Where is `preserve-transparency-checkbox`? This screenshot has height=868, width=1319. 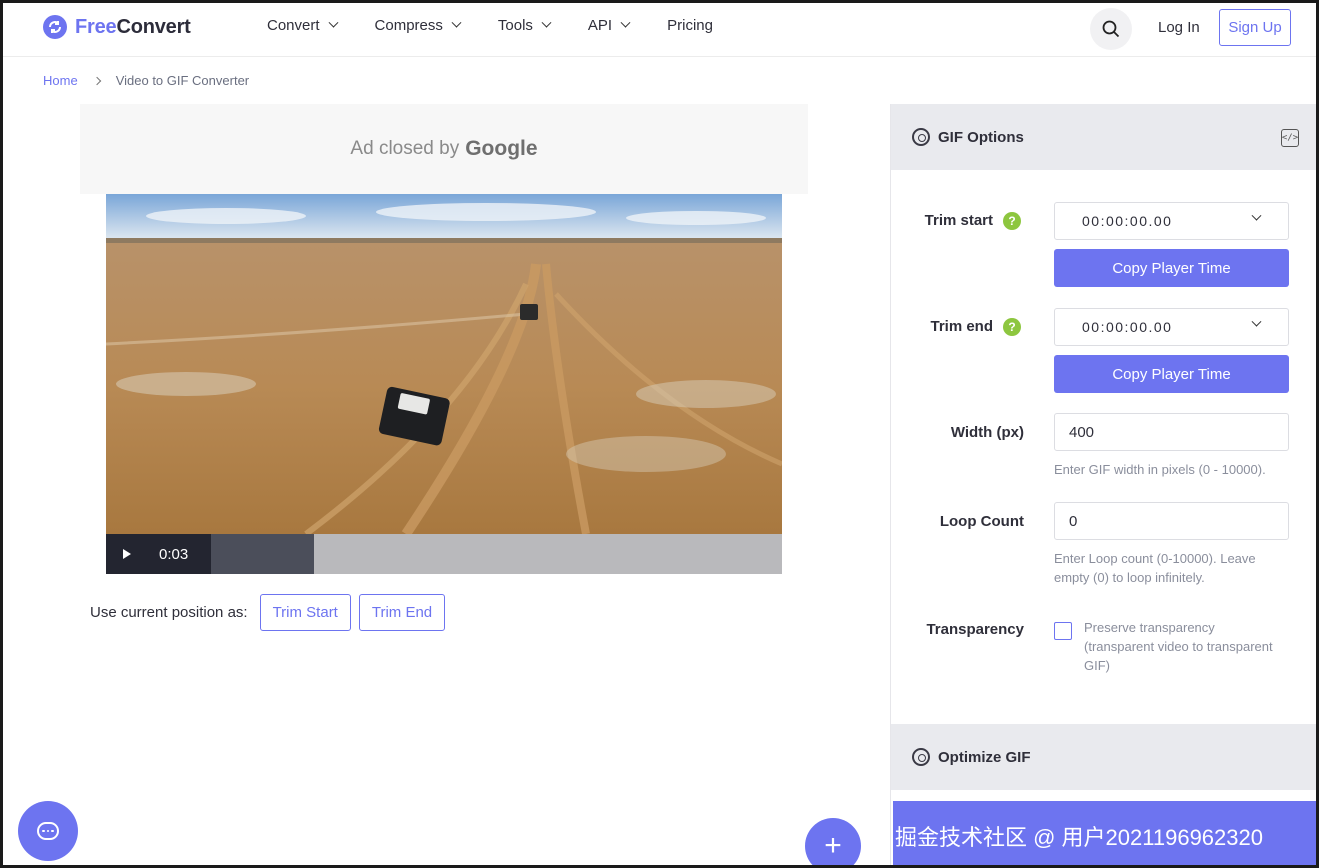 preserve-transparency-checkbox is located at coordinates (1063, 631).